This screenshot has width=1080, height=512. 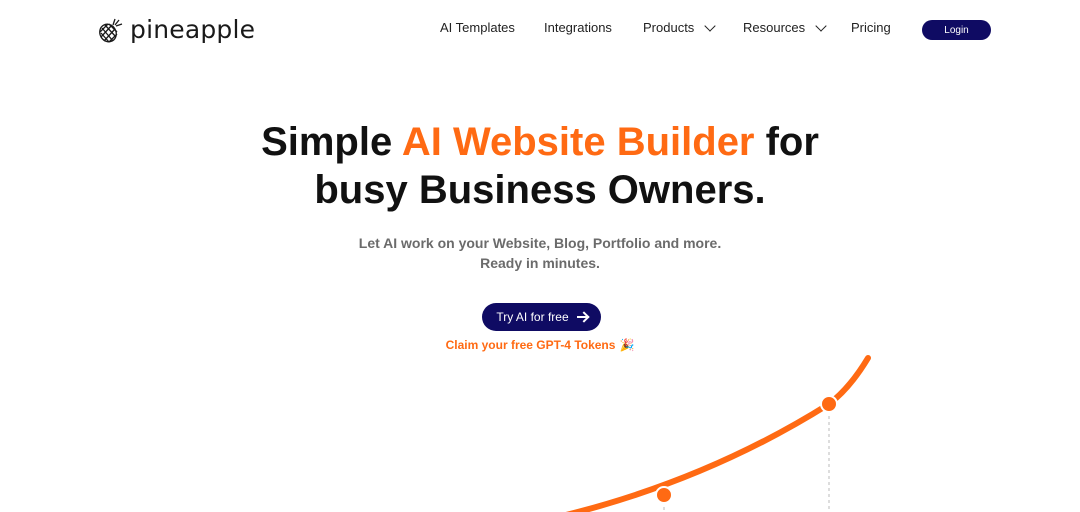 What do you see at coordinates (532, 317) in the screenshot?
I see `try-ai-label: Try AI for free` at bounding box center [532, 317].